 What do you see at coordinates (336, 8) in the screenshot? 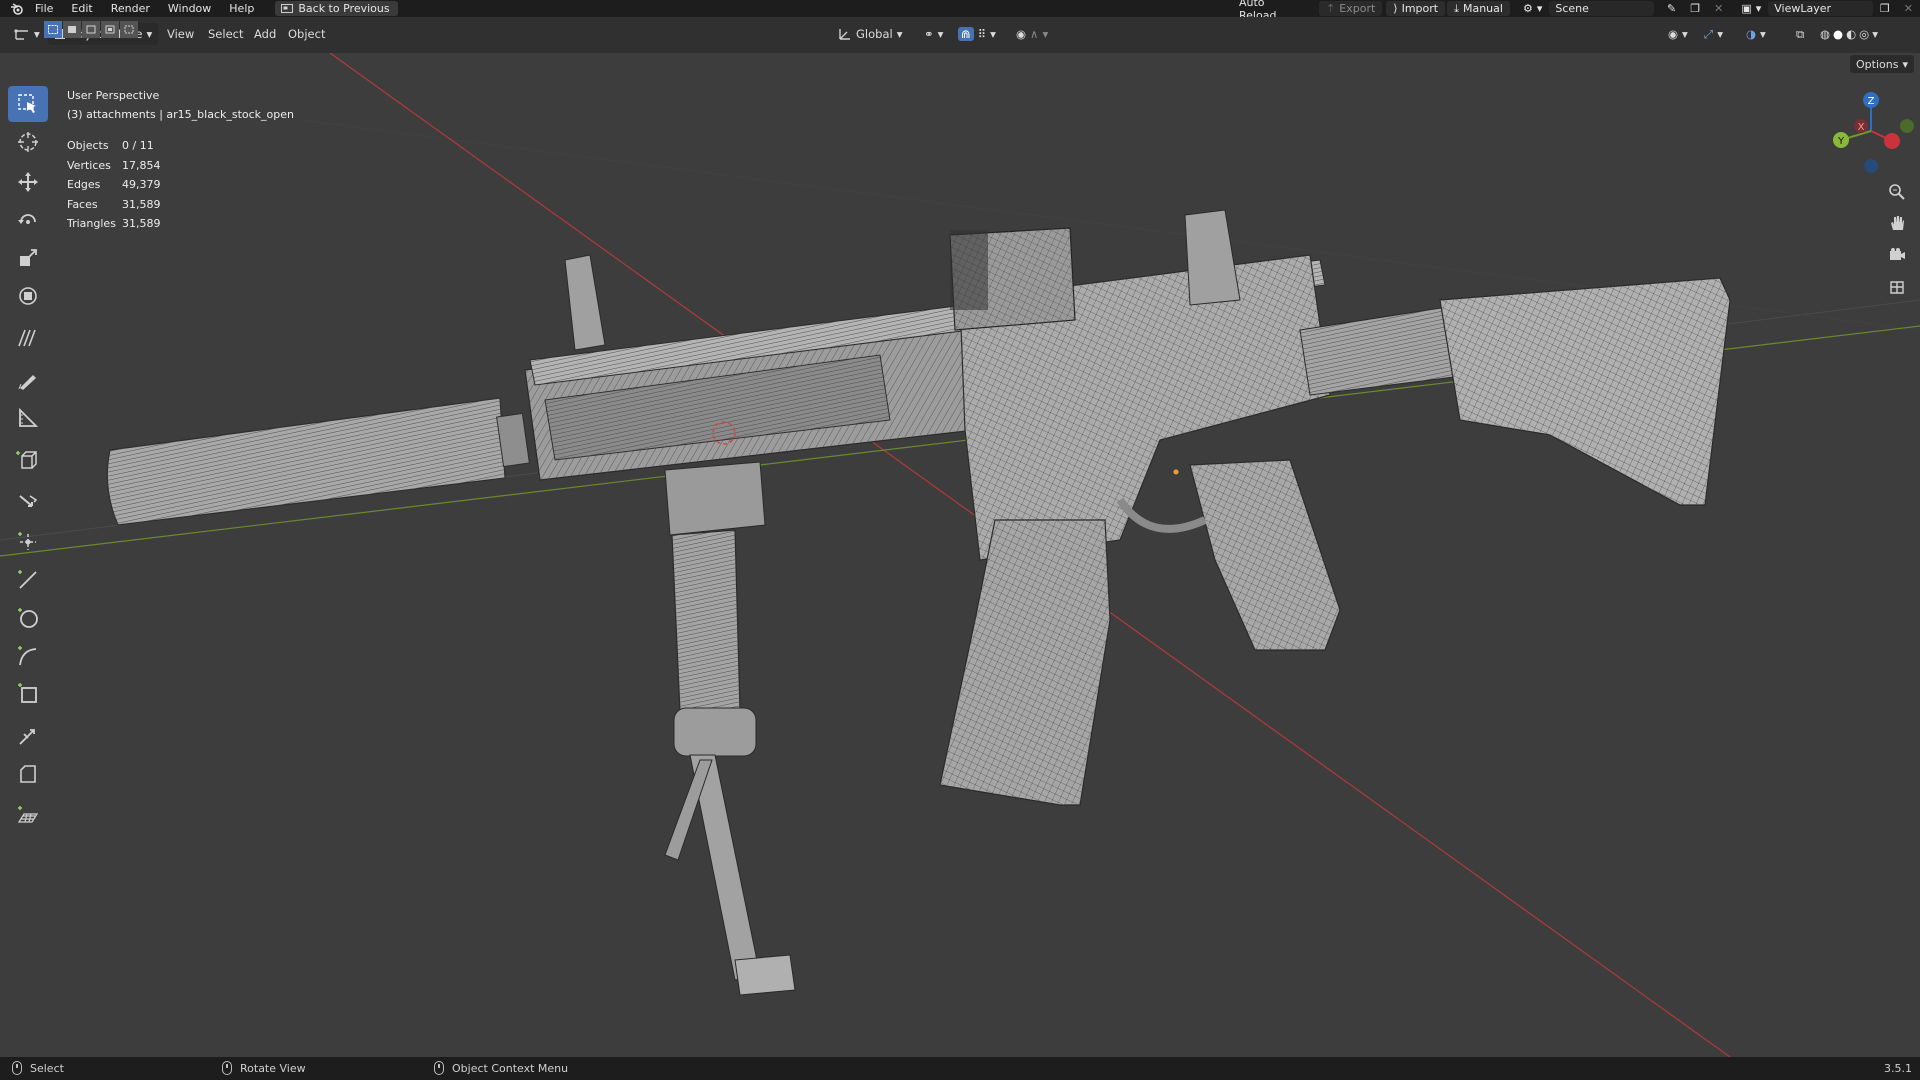
I see `back-to-previous-button: Back to Previous` at bounding box center [336, 8].